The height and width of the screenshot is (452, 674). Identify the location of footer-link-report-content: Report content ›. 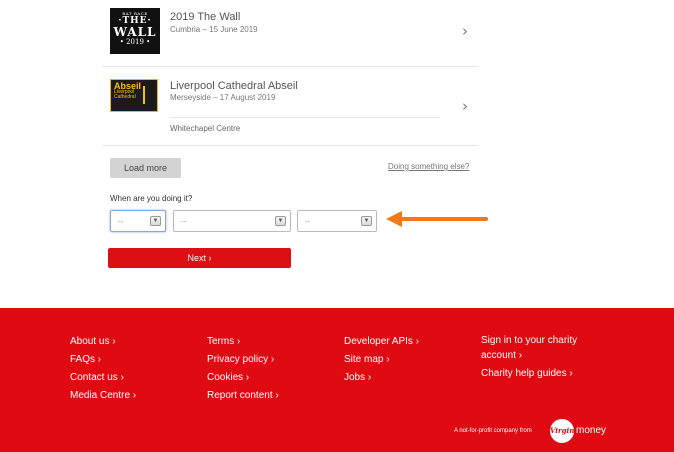
(243, 396).